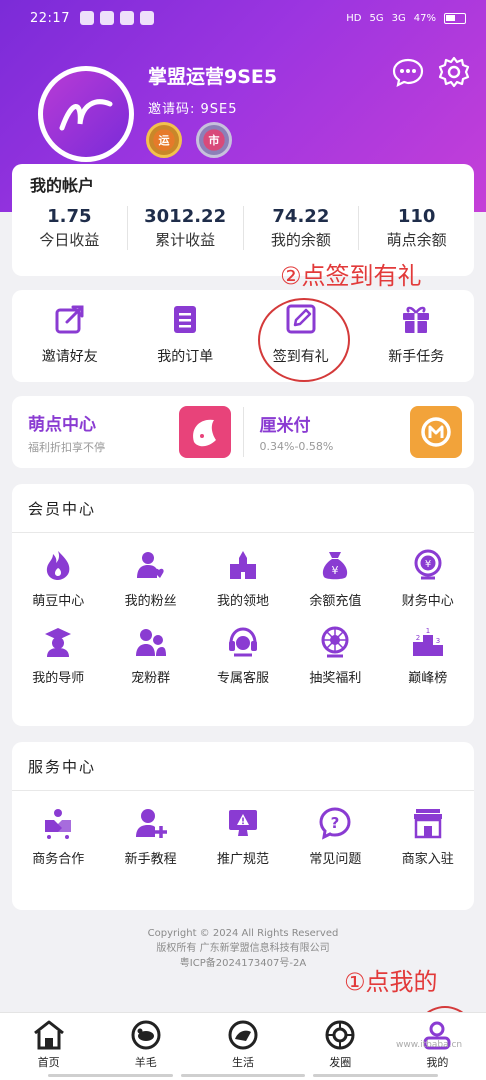 This screenshot has width=486, height=1080. I want to click on tab-label: 我的, so click(437, 1062).